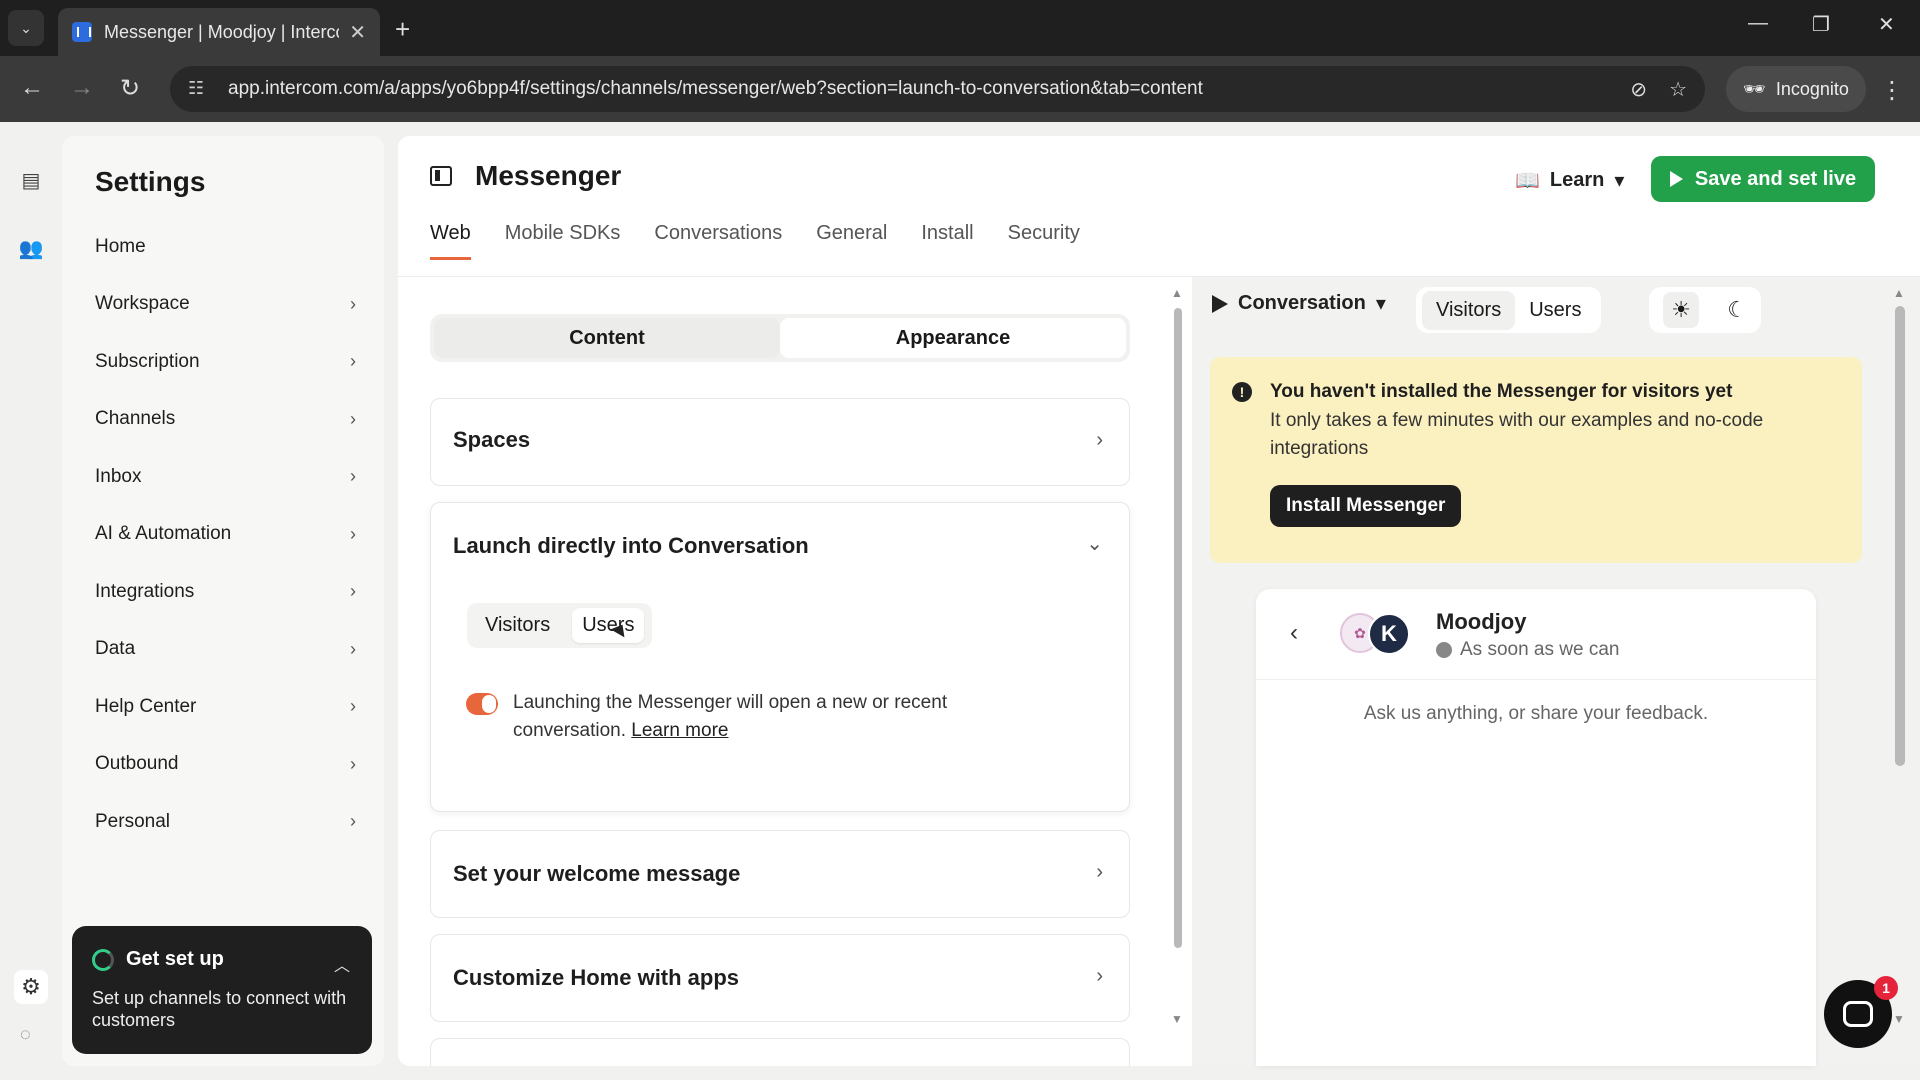  I want to click on forward-icon: →, so click(82, 88).